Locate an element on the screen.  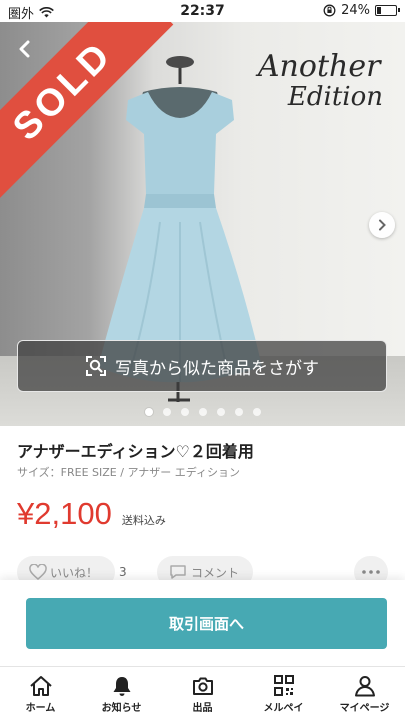
back-button is located at coordinates (25, 49).